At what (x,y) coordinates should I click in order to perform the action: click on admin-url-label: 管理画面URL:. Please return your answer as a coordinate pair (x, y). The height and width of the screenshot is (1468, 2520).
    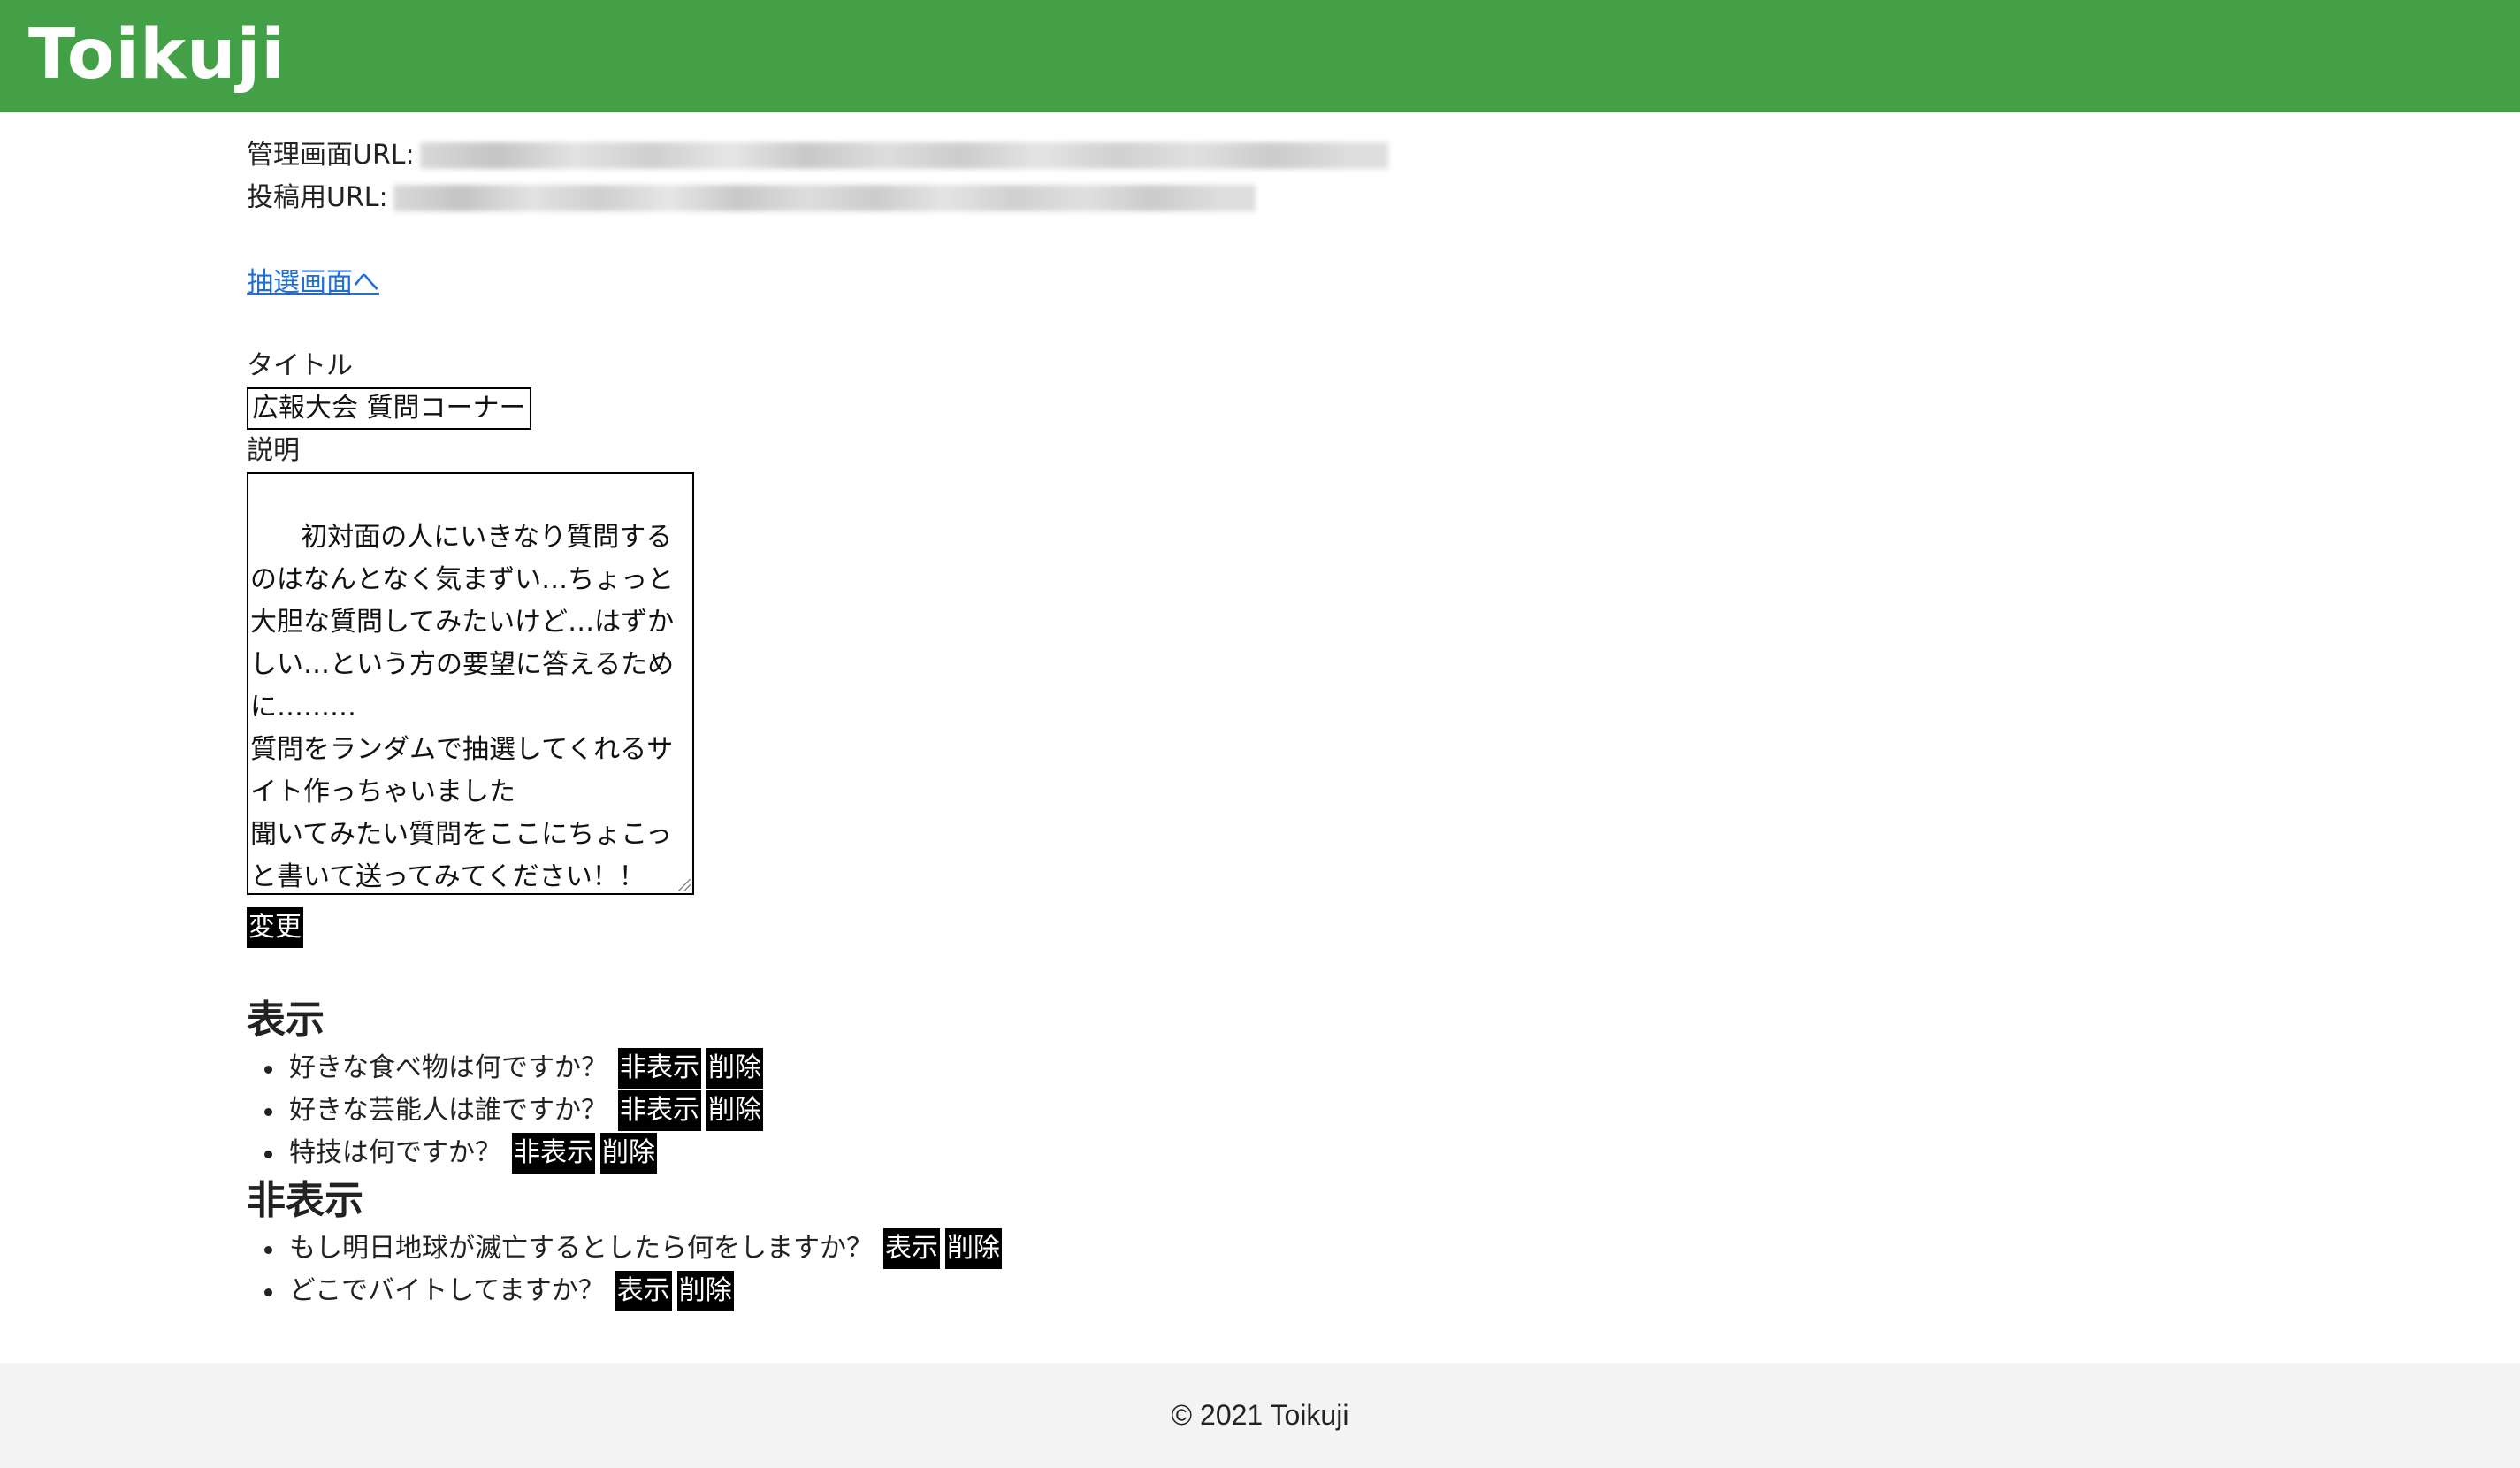
    Looking at the image, I should click on (331, 155).